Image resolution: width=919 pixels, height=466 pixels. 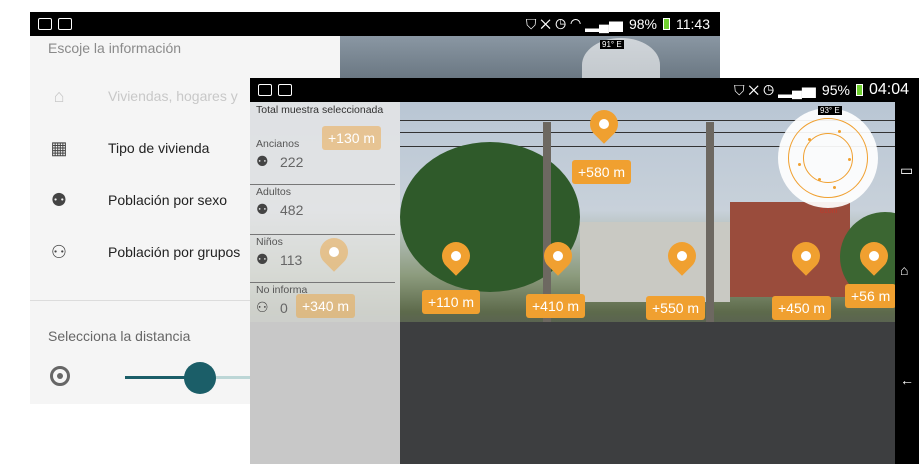 What do you see at coordinates (59, 147) in the screenshot?
I see `building-icon: ▦` at bounding box center [59, 147].